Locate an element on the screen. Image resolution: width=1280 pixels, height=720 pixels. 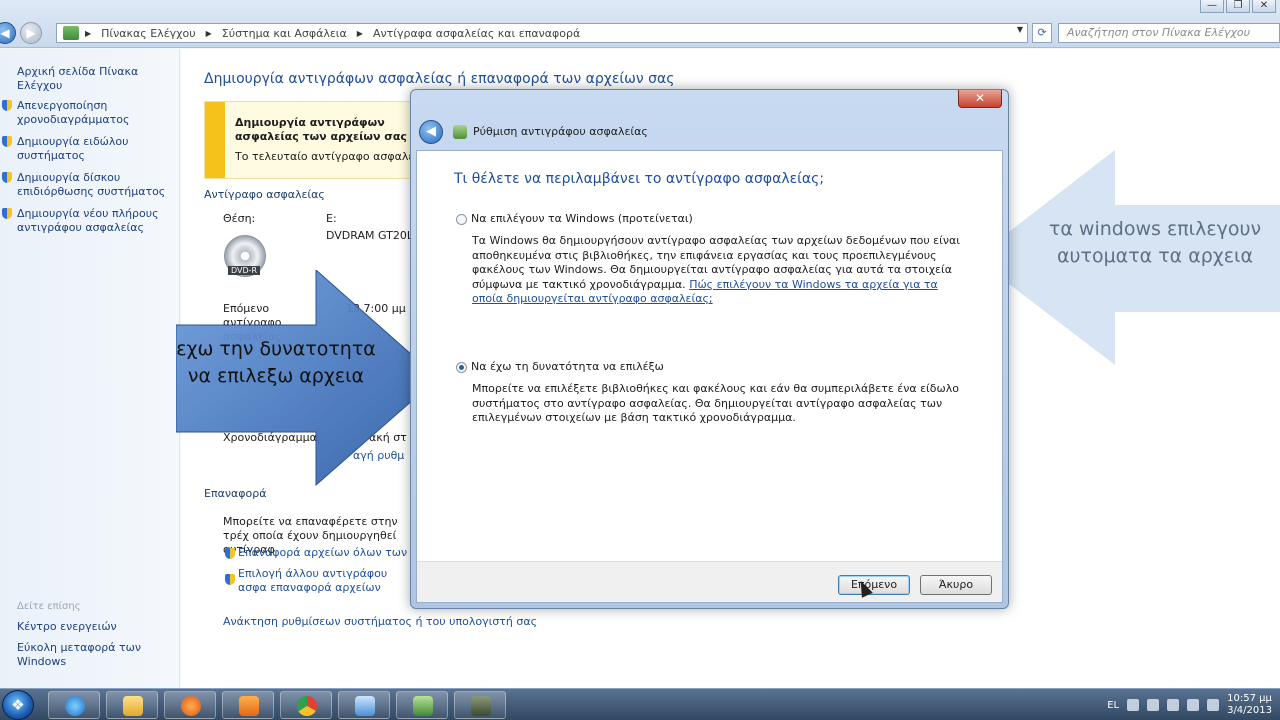
taskbar-firefox is located at coordinates (190, 705).